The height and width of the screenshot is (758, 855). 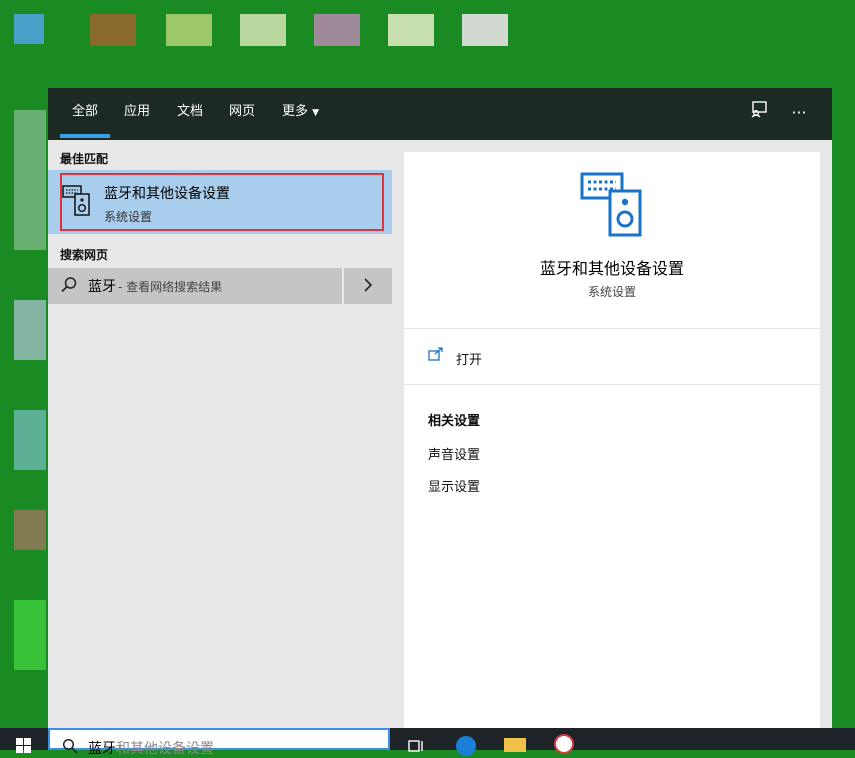 What do you see at coordinates (454, 453) in the screenshot?
I see `related-link-sound: 声音设置` at bounding box center [454, 453].